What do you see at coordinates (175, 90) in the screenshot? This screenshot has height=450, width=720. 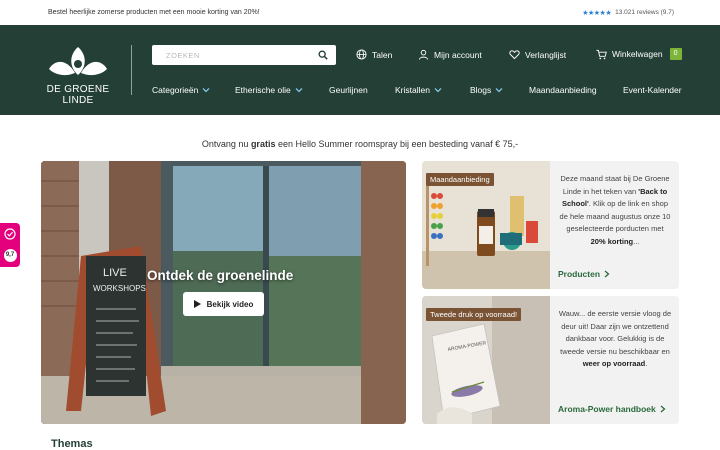 I see `nav-label: Categorieën` at bounding box center [175, 90].